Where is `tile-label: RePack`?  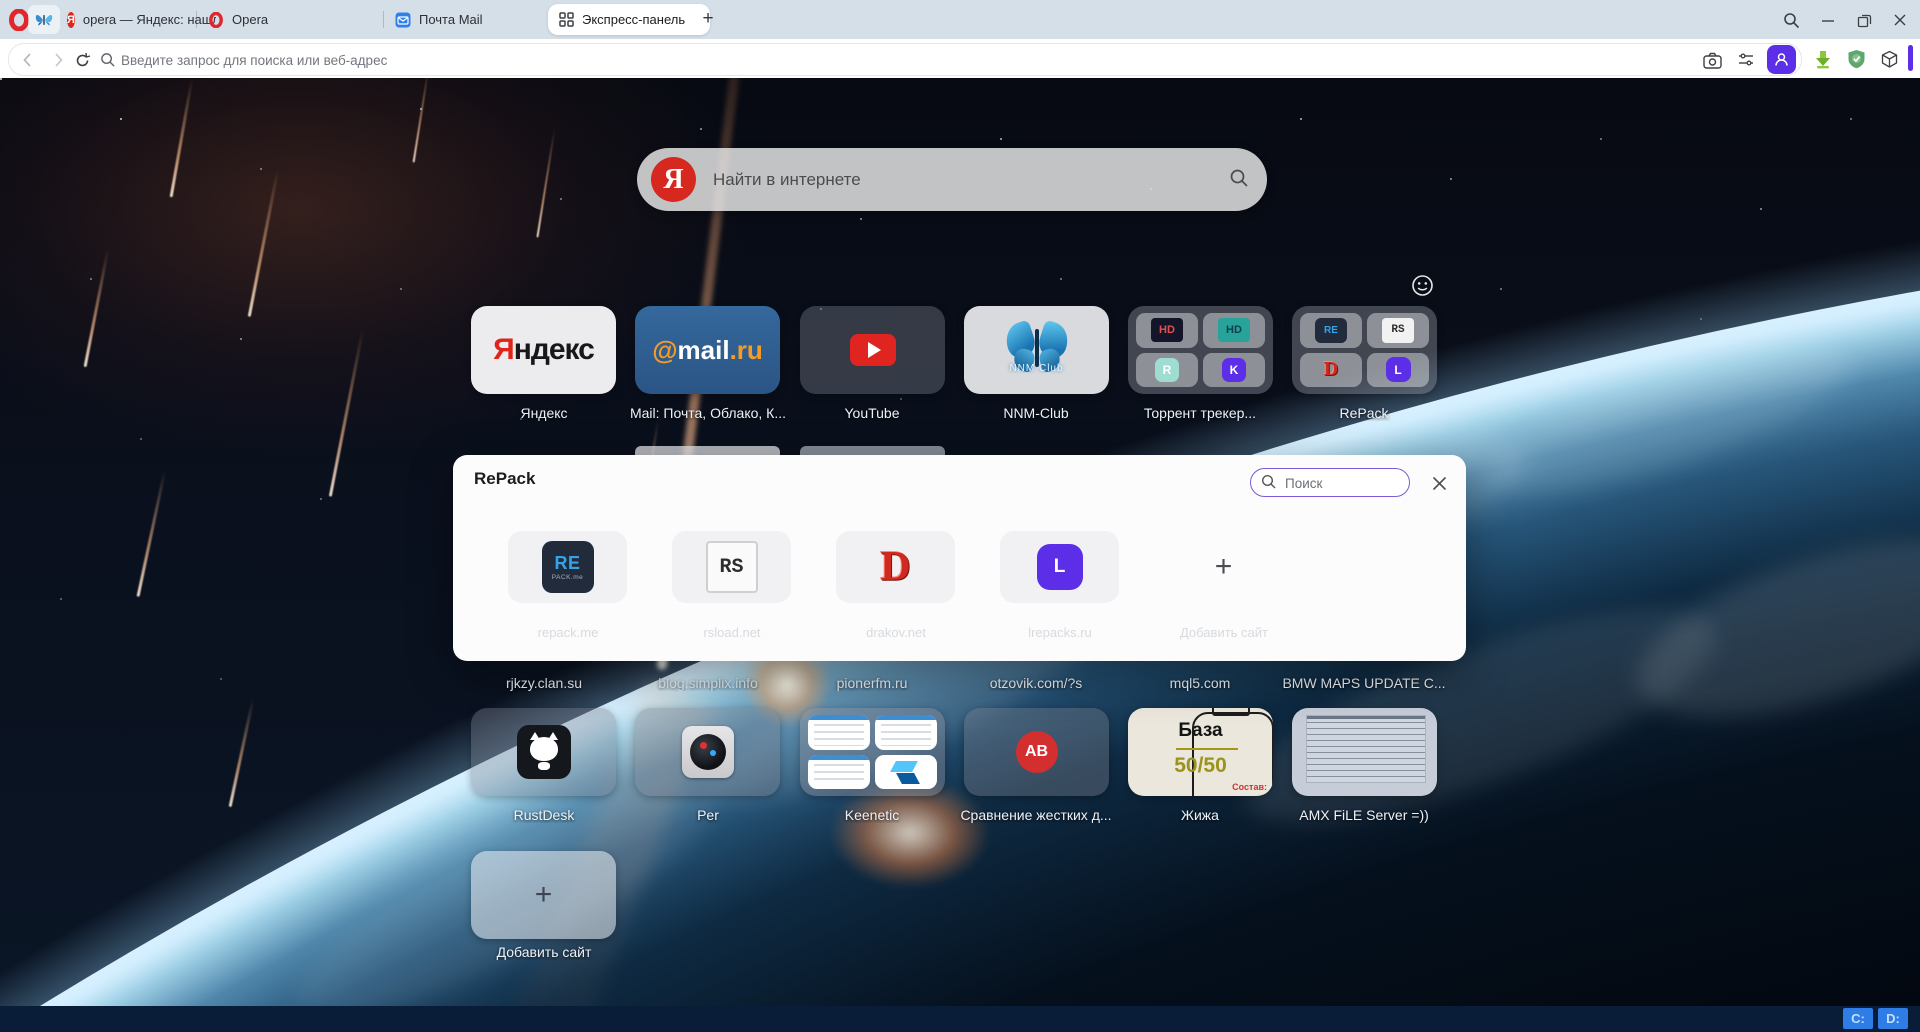 tile-label: RePack is located at coordinates (1364, 413).